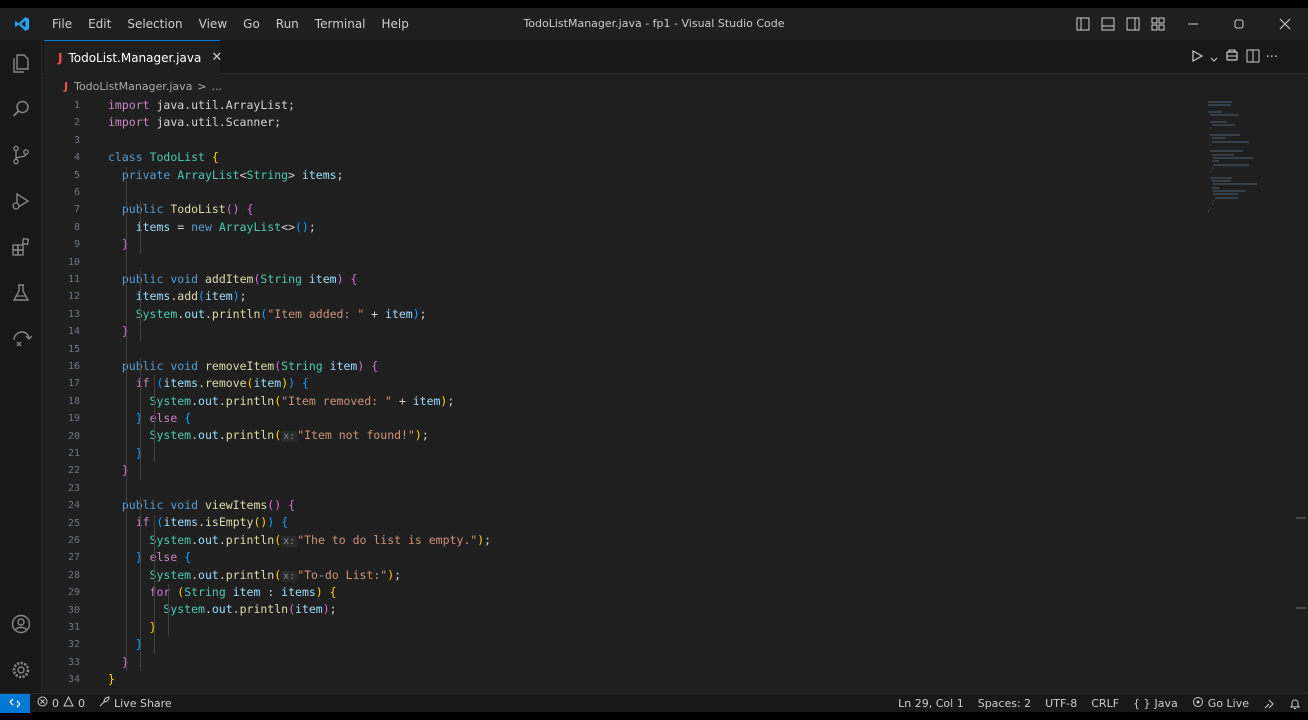 The height and width of the screenshot is (720, 1308). I want to click on minimap, so click(1238, 156).